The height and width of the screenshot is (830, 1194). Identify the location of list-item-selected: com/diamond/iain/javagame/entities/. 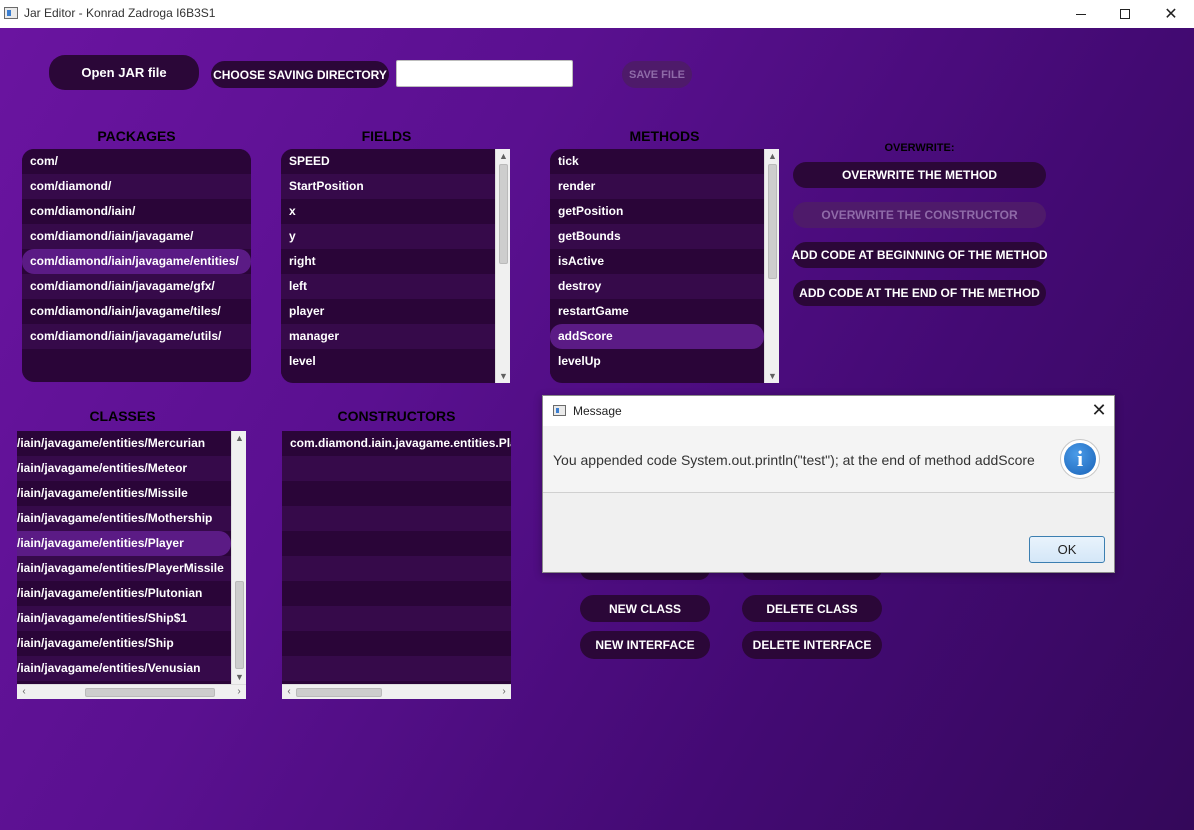
(136, 261).